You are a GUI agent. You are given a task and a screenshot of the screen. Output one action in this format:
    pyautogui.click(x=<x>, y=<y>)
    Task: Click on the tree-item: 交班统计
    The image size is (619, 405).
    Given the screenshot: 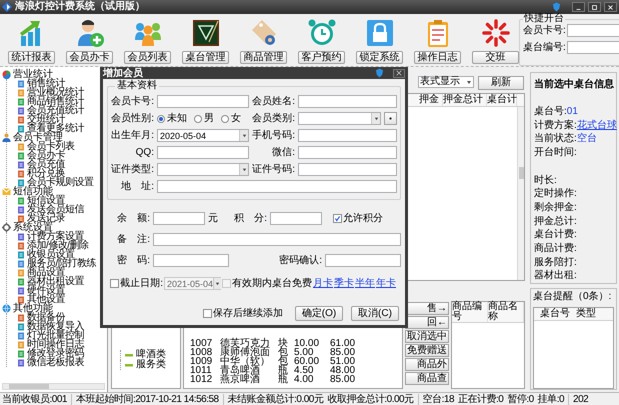 What is the action you would take?
    pyautogui.click(x=46, y=119)
    